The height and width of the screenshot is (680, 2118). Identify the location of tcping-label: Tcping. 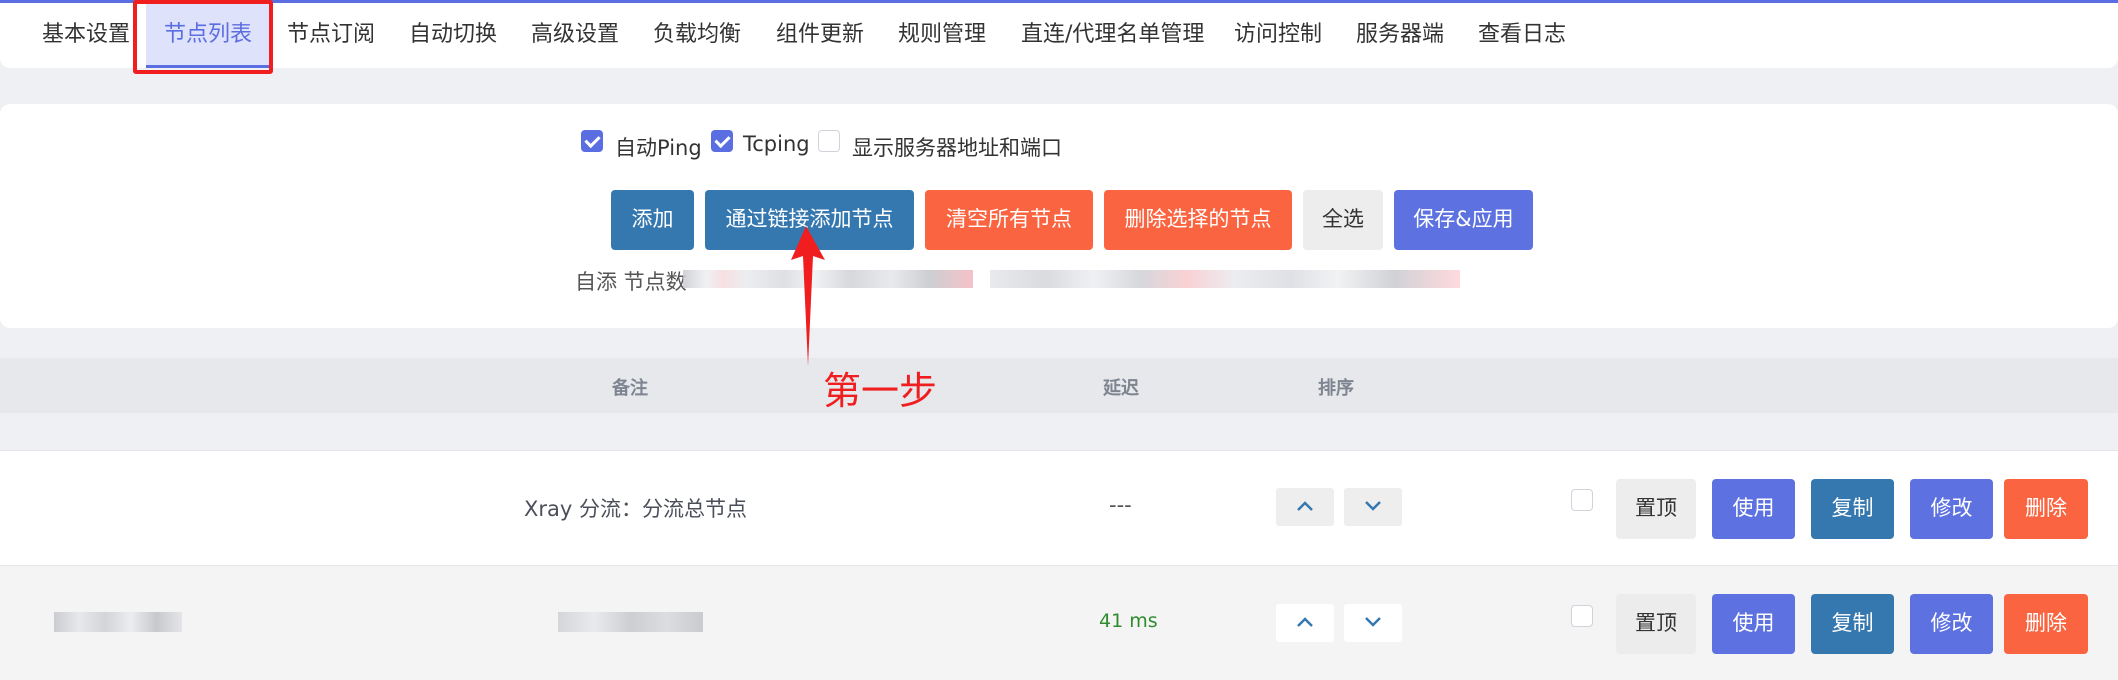
(776, 144).